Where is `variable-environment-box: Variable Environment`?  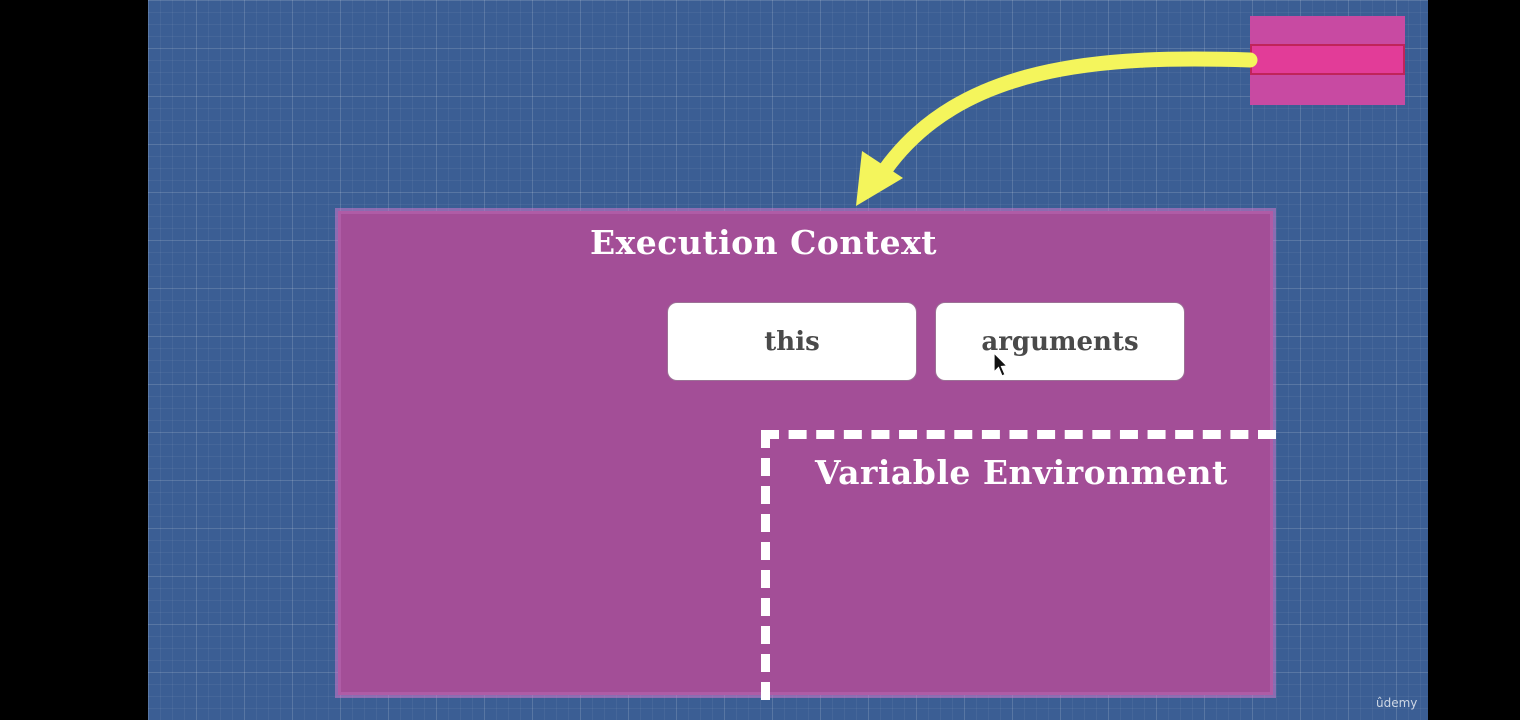 variable-environment-box: Variable Environment is located at coordinates (1018, 565).